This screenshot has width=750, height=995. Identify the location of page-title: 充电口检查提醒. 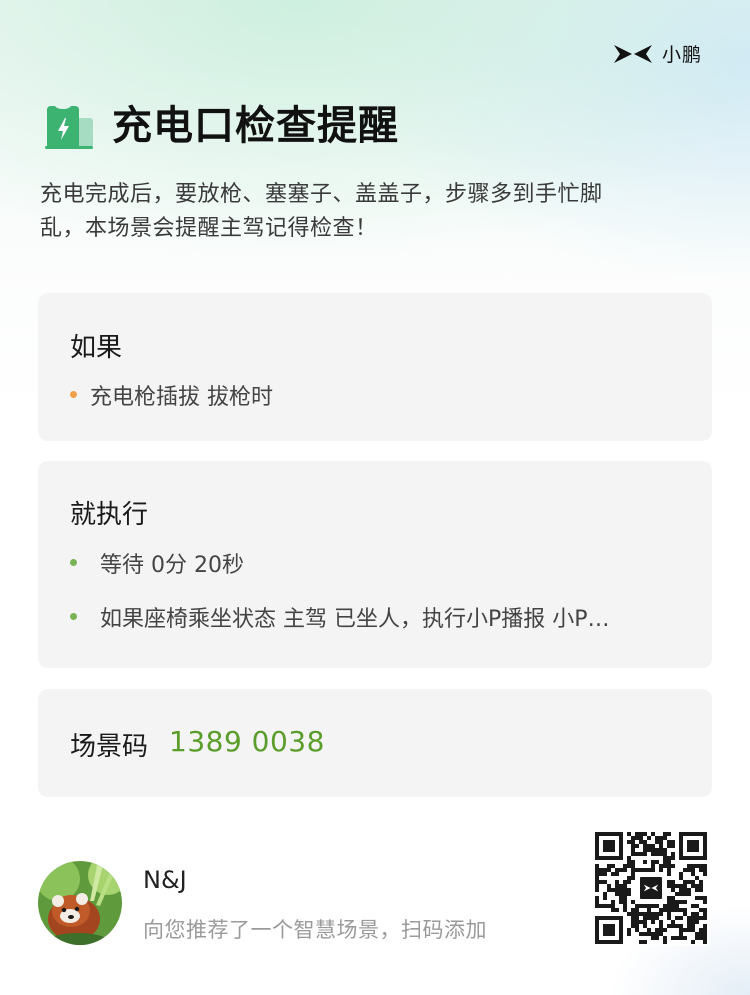
(255, 126).